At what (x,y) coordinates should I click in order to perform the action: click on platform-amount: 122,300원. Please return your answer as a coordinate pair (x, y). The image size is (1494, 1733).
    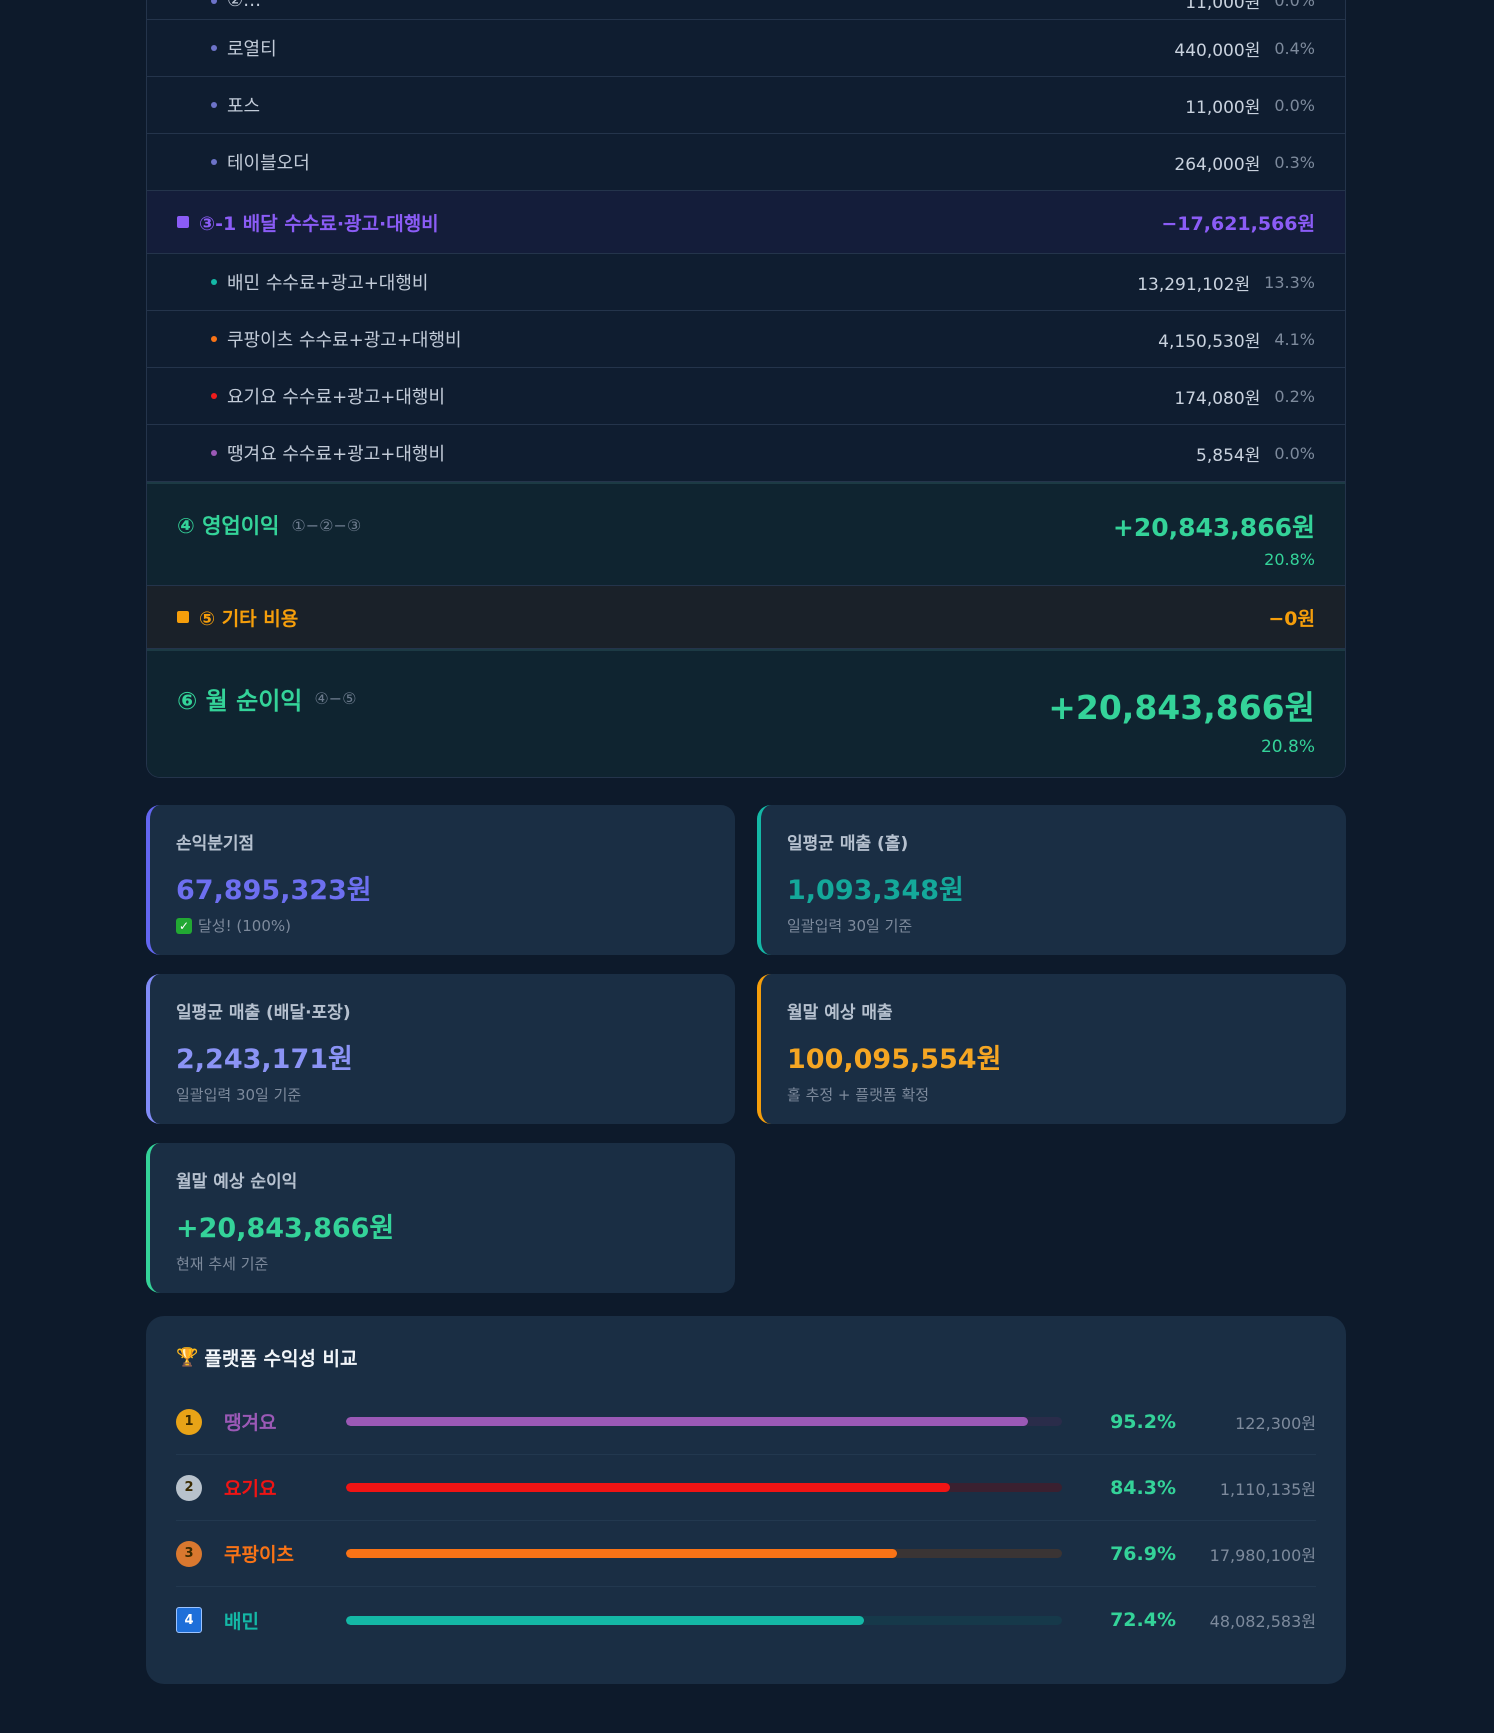
    Looking at the image, I should click on (1275, 1423).